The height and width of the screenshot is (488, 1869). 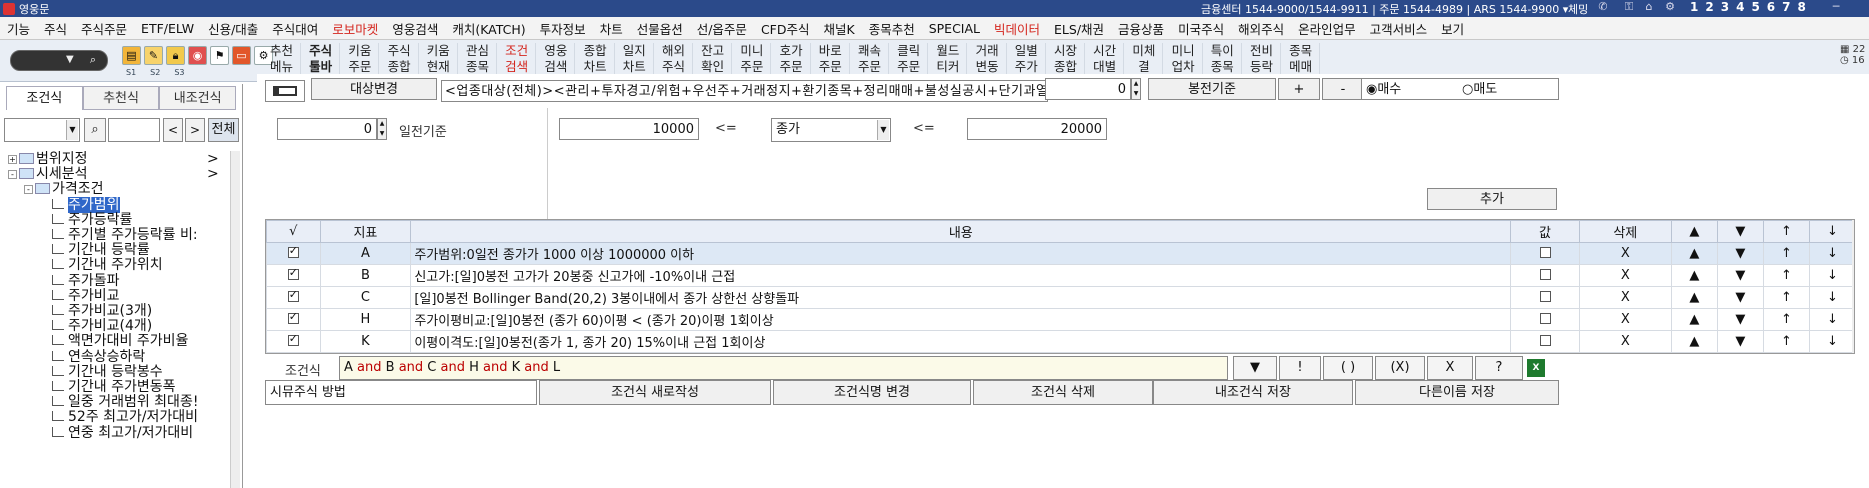 I want to click on tree-node: + 범위지정 >, so click(x=113, y=159).